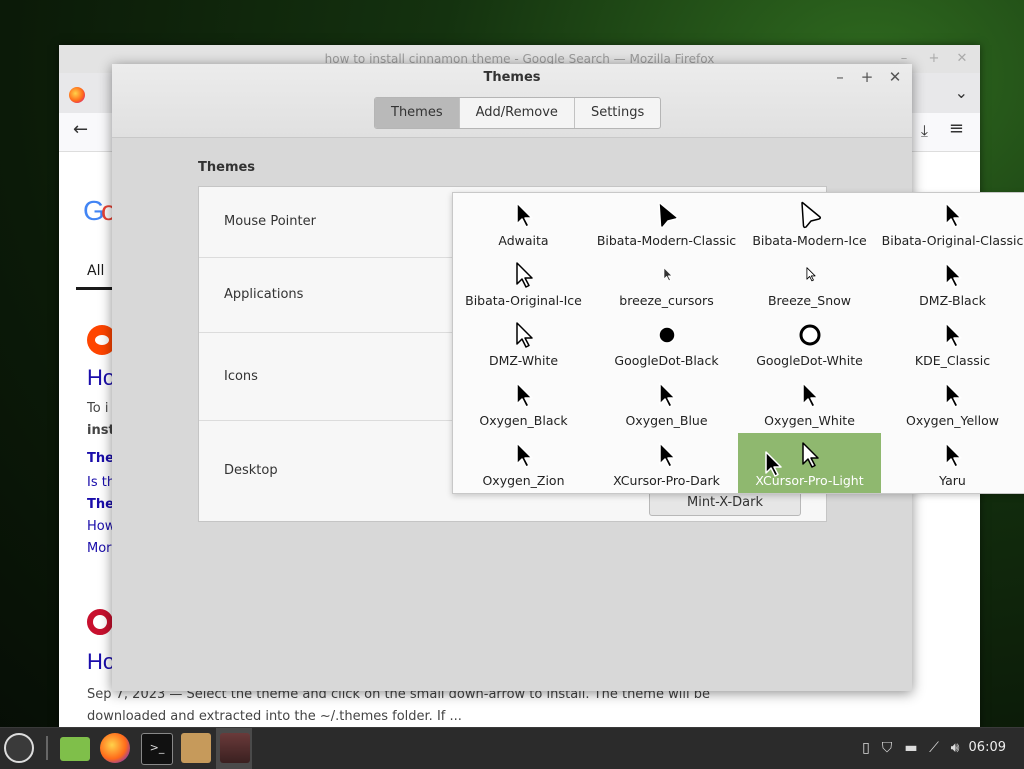  Describe the element at coordinates (115, 748) in the screenshot. I see `firefox-icon` at that location.